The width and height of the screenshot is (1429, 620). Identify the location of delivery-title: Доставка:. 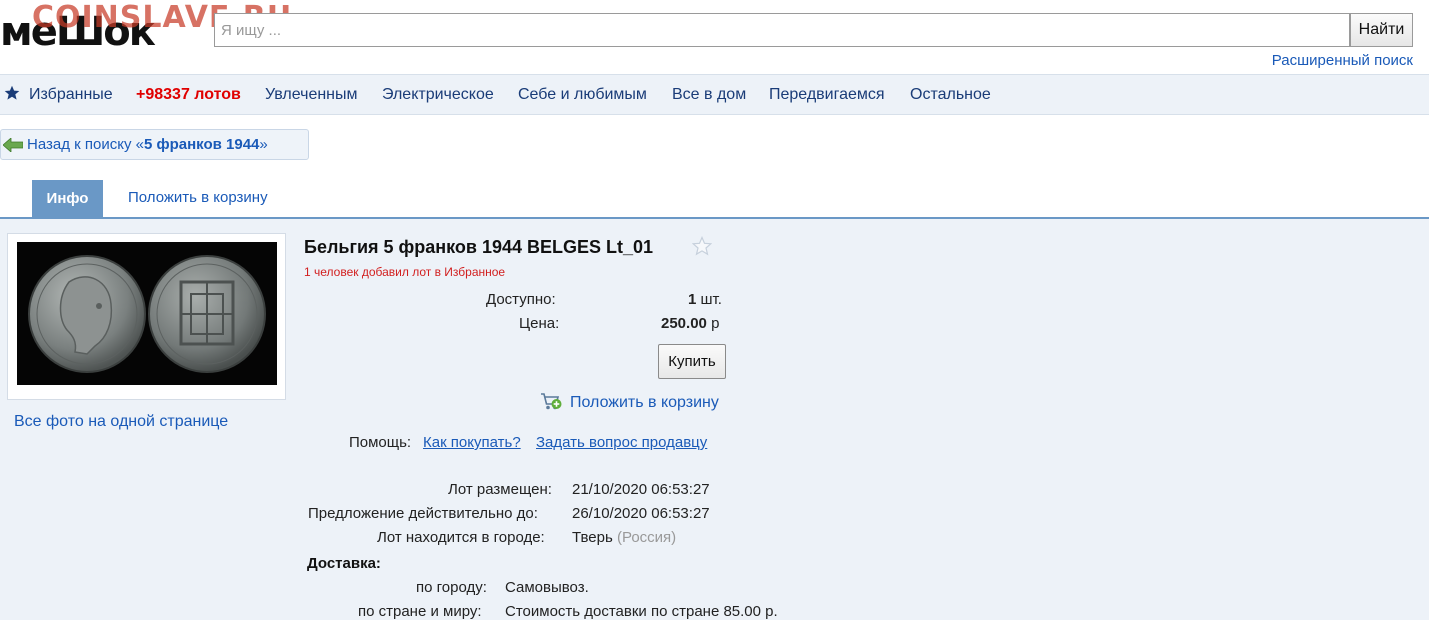
(344, 563).